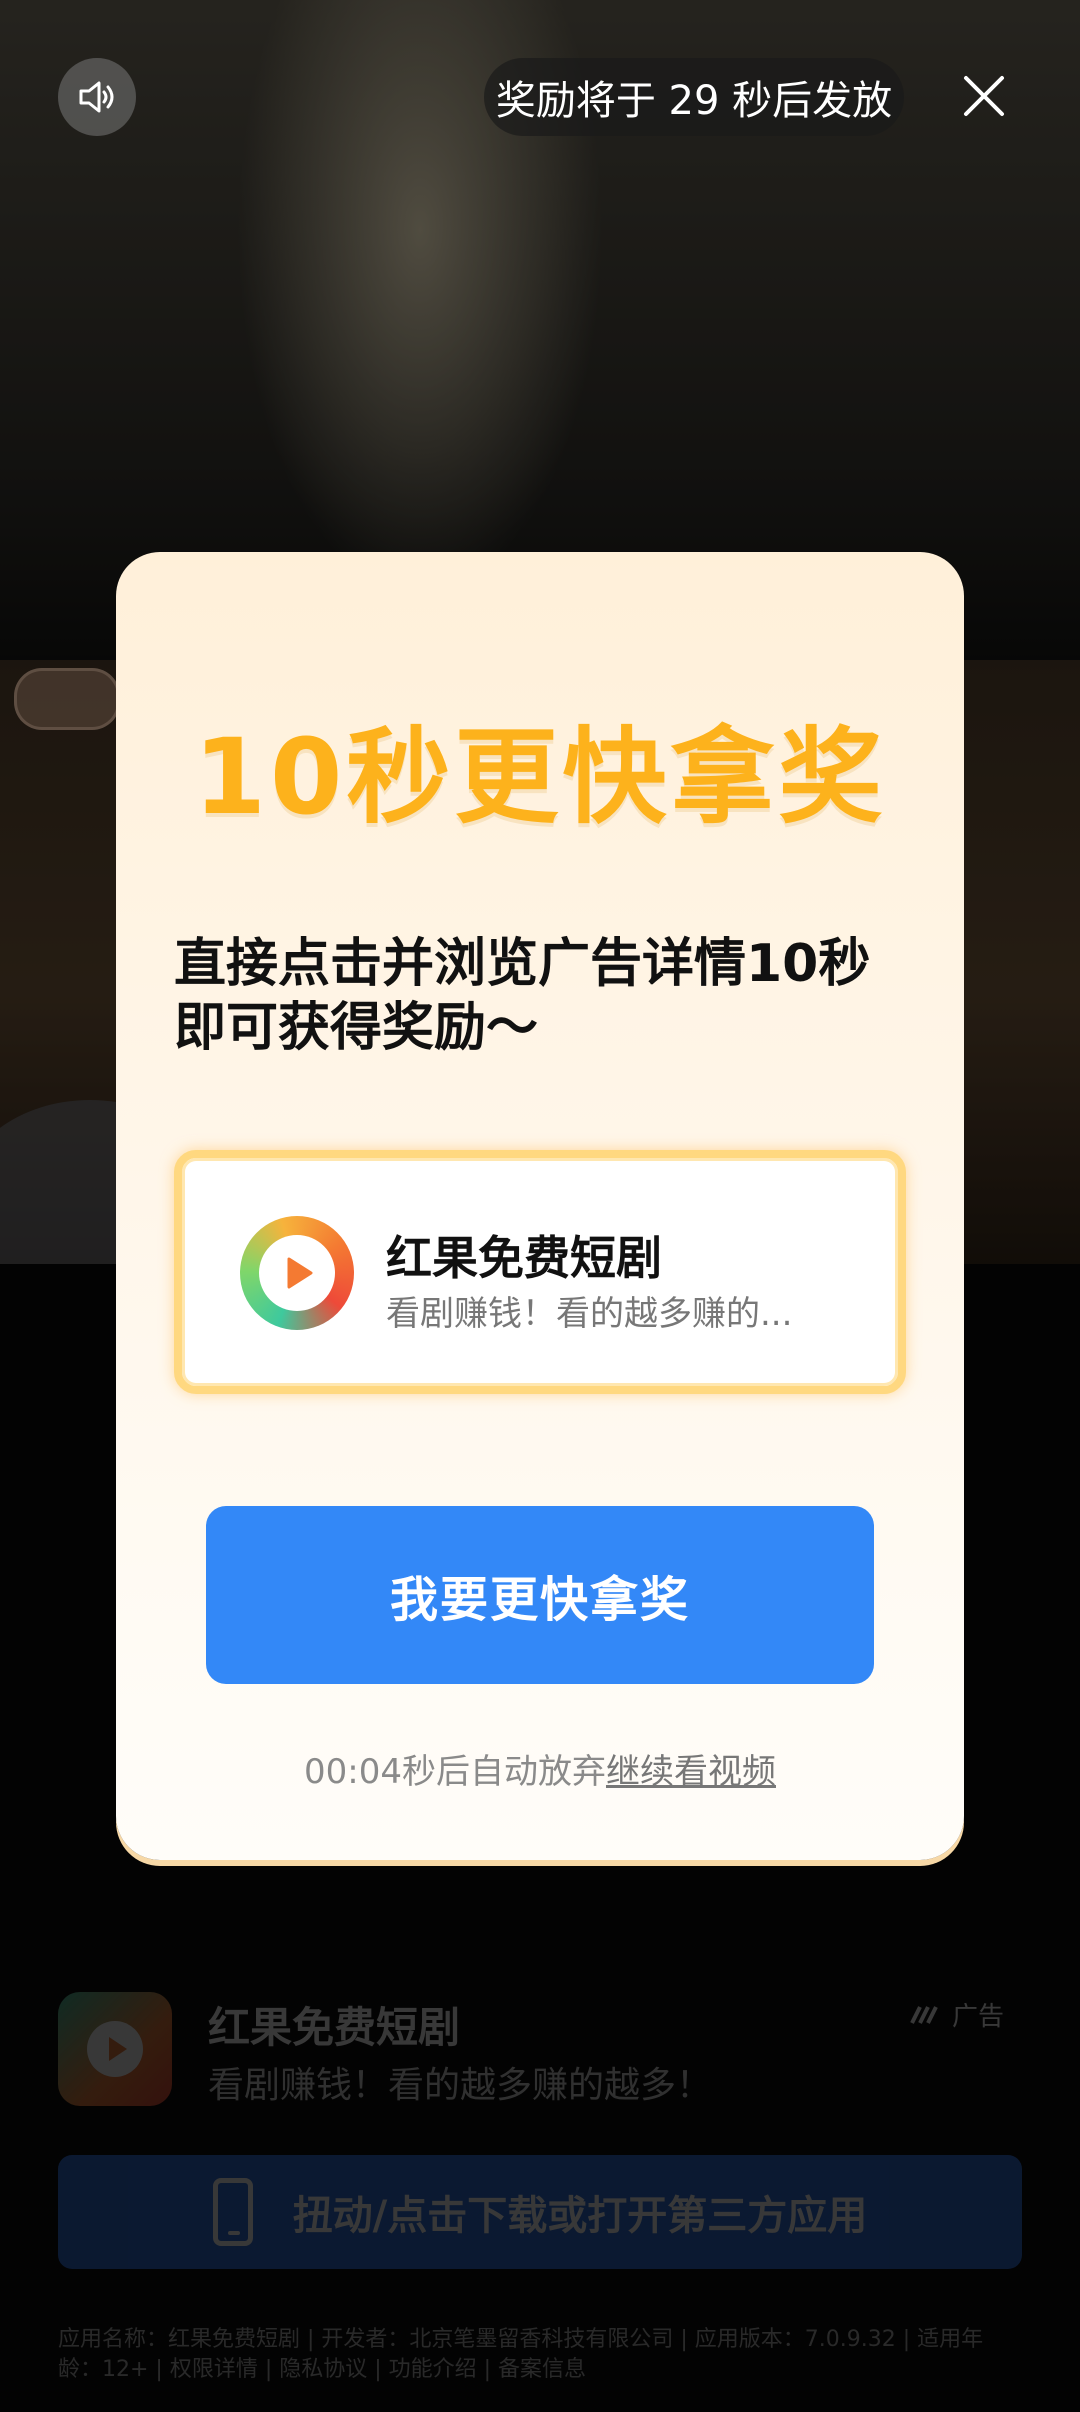 The width and height of the screenshot is (1080, 2412). What do you see at coordinates (522, 996) in the screenshot?
I see `modal-subtitle: 直接点击并浏览广告详情10秒即可获得奖励～` at bounding box center [522, 996].